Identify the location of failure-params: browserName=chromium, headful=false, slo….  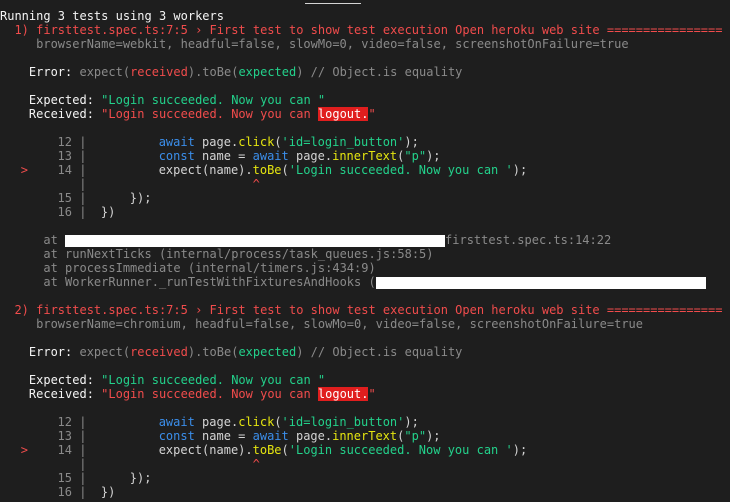
(321, 324).